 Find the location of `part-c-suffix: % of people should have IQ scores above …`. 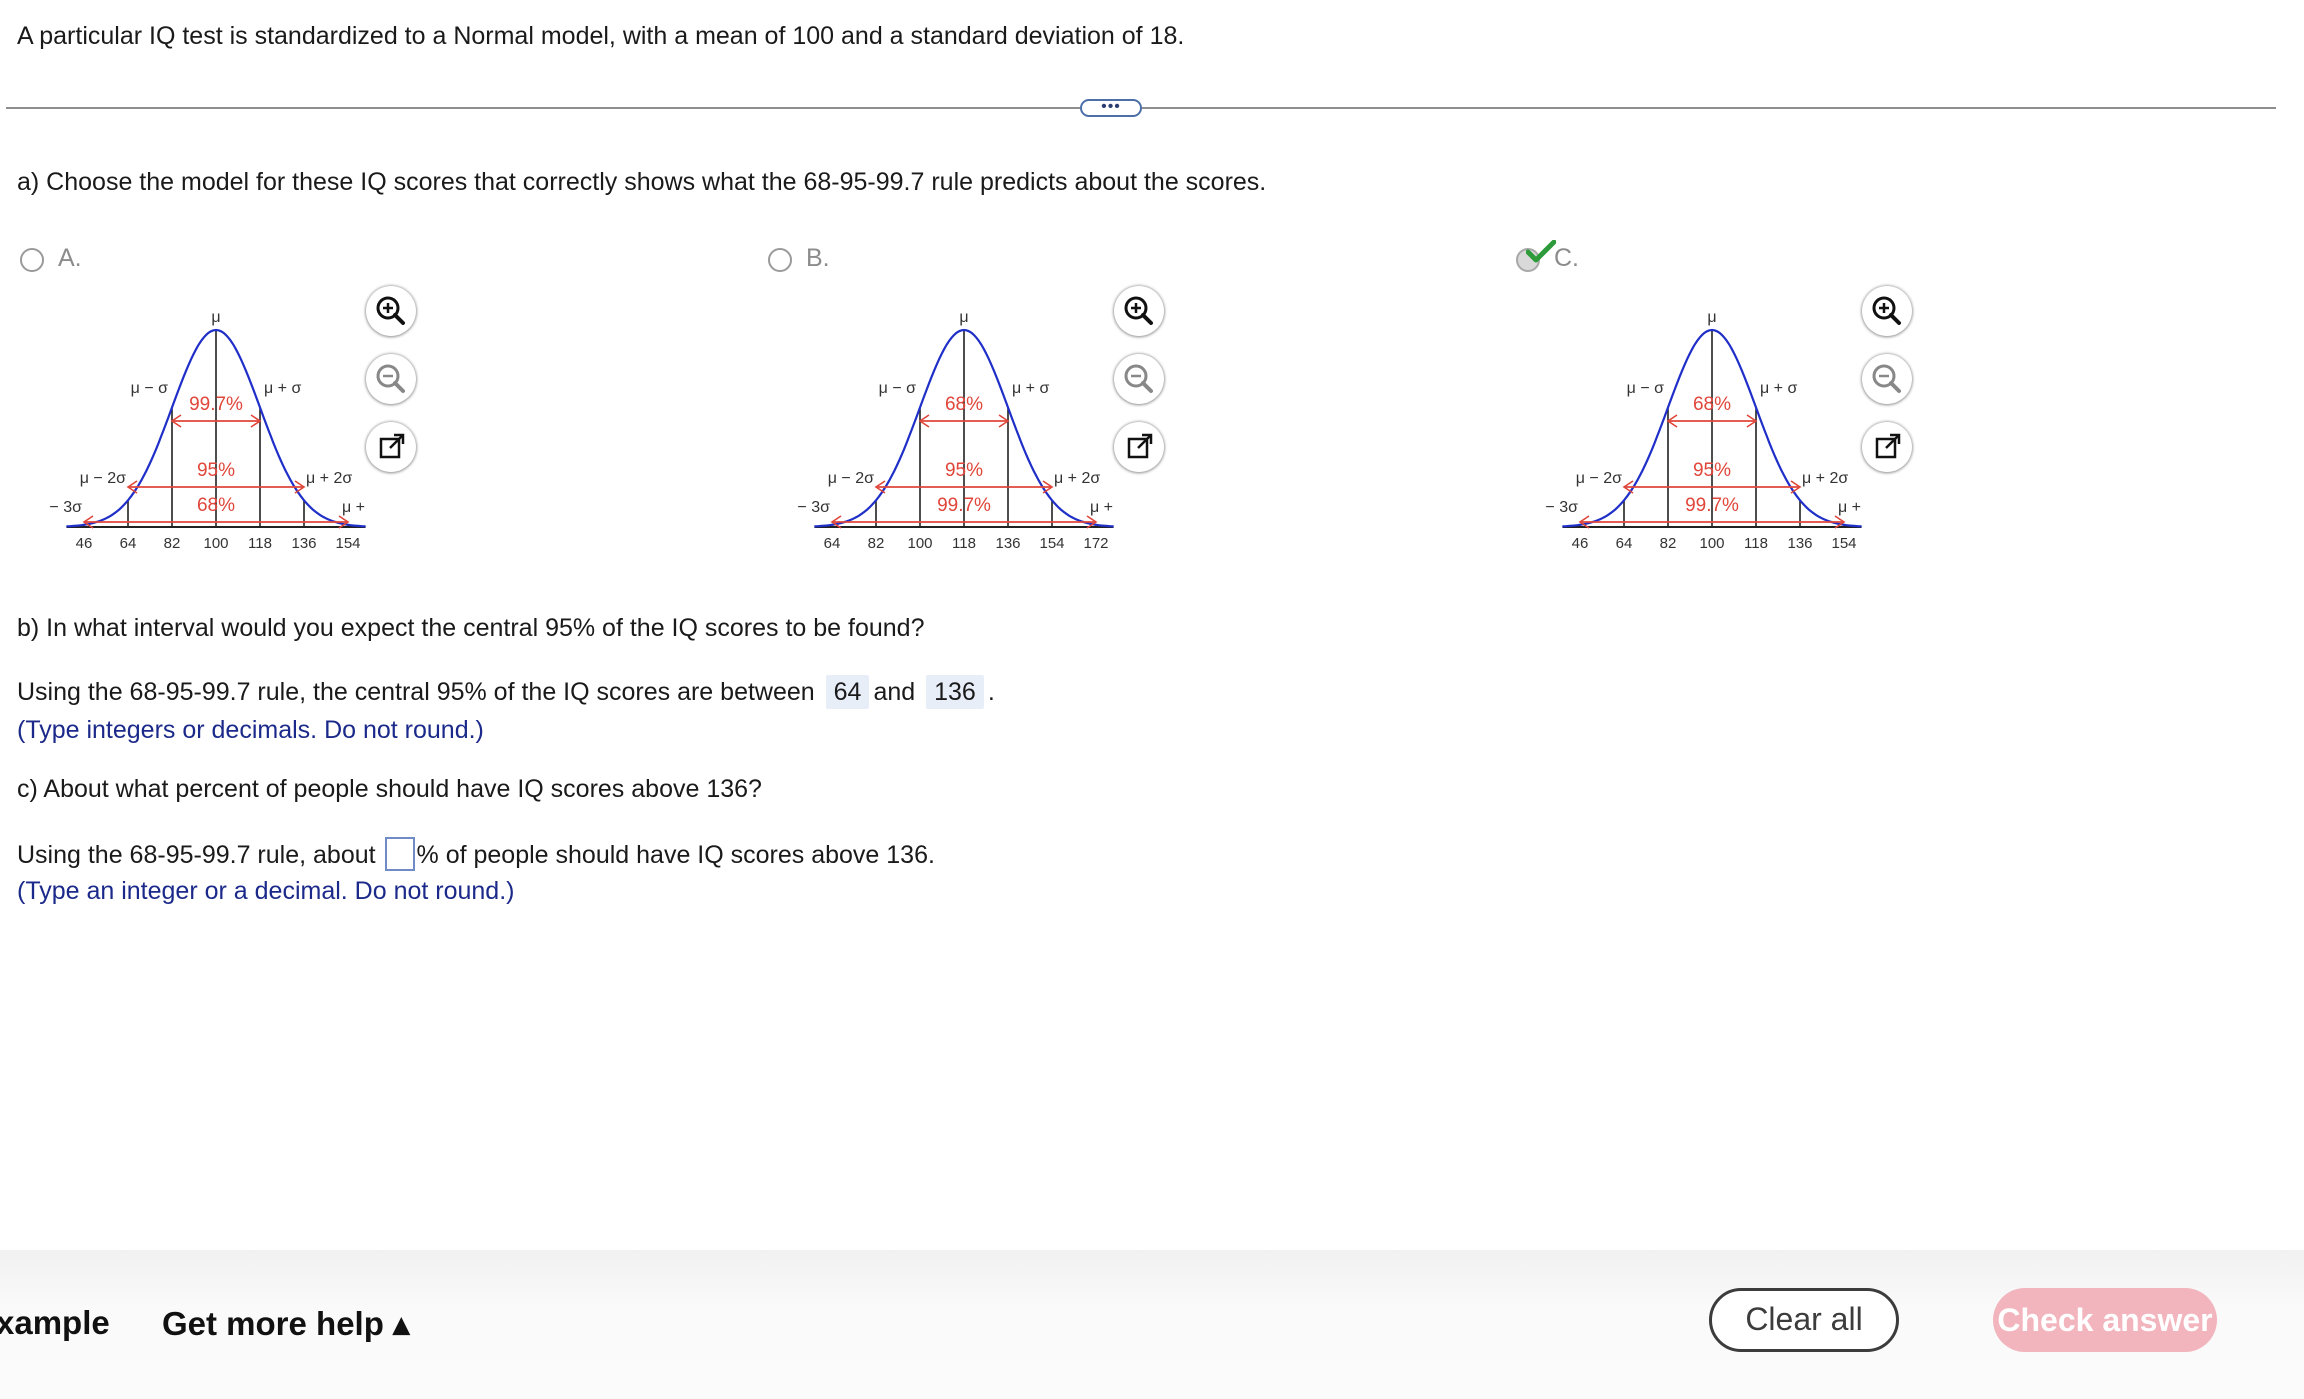

part-c-suffix: % of people should have IQ scores above … is located at coordinates (675, 855).